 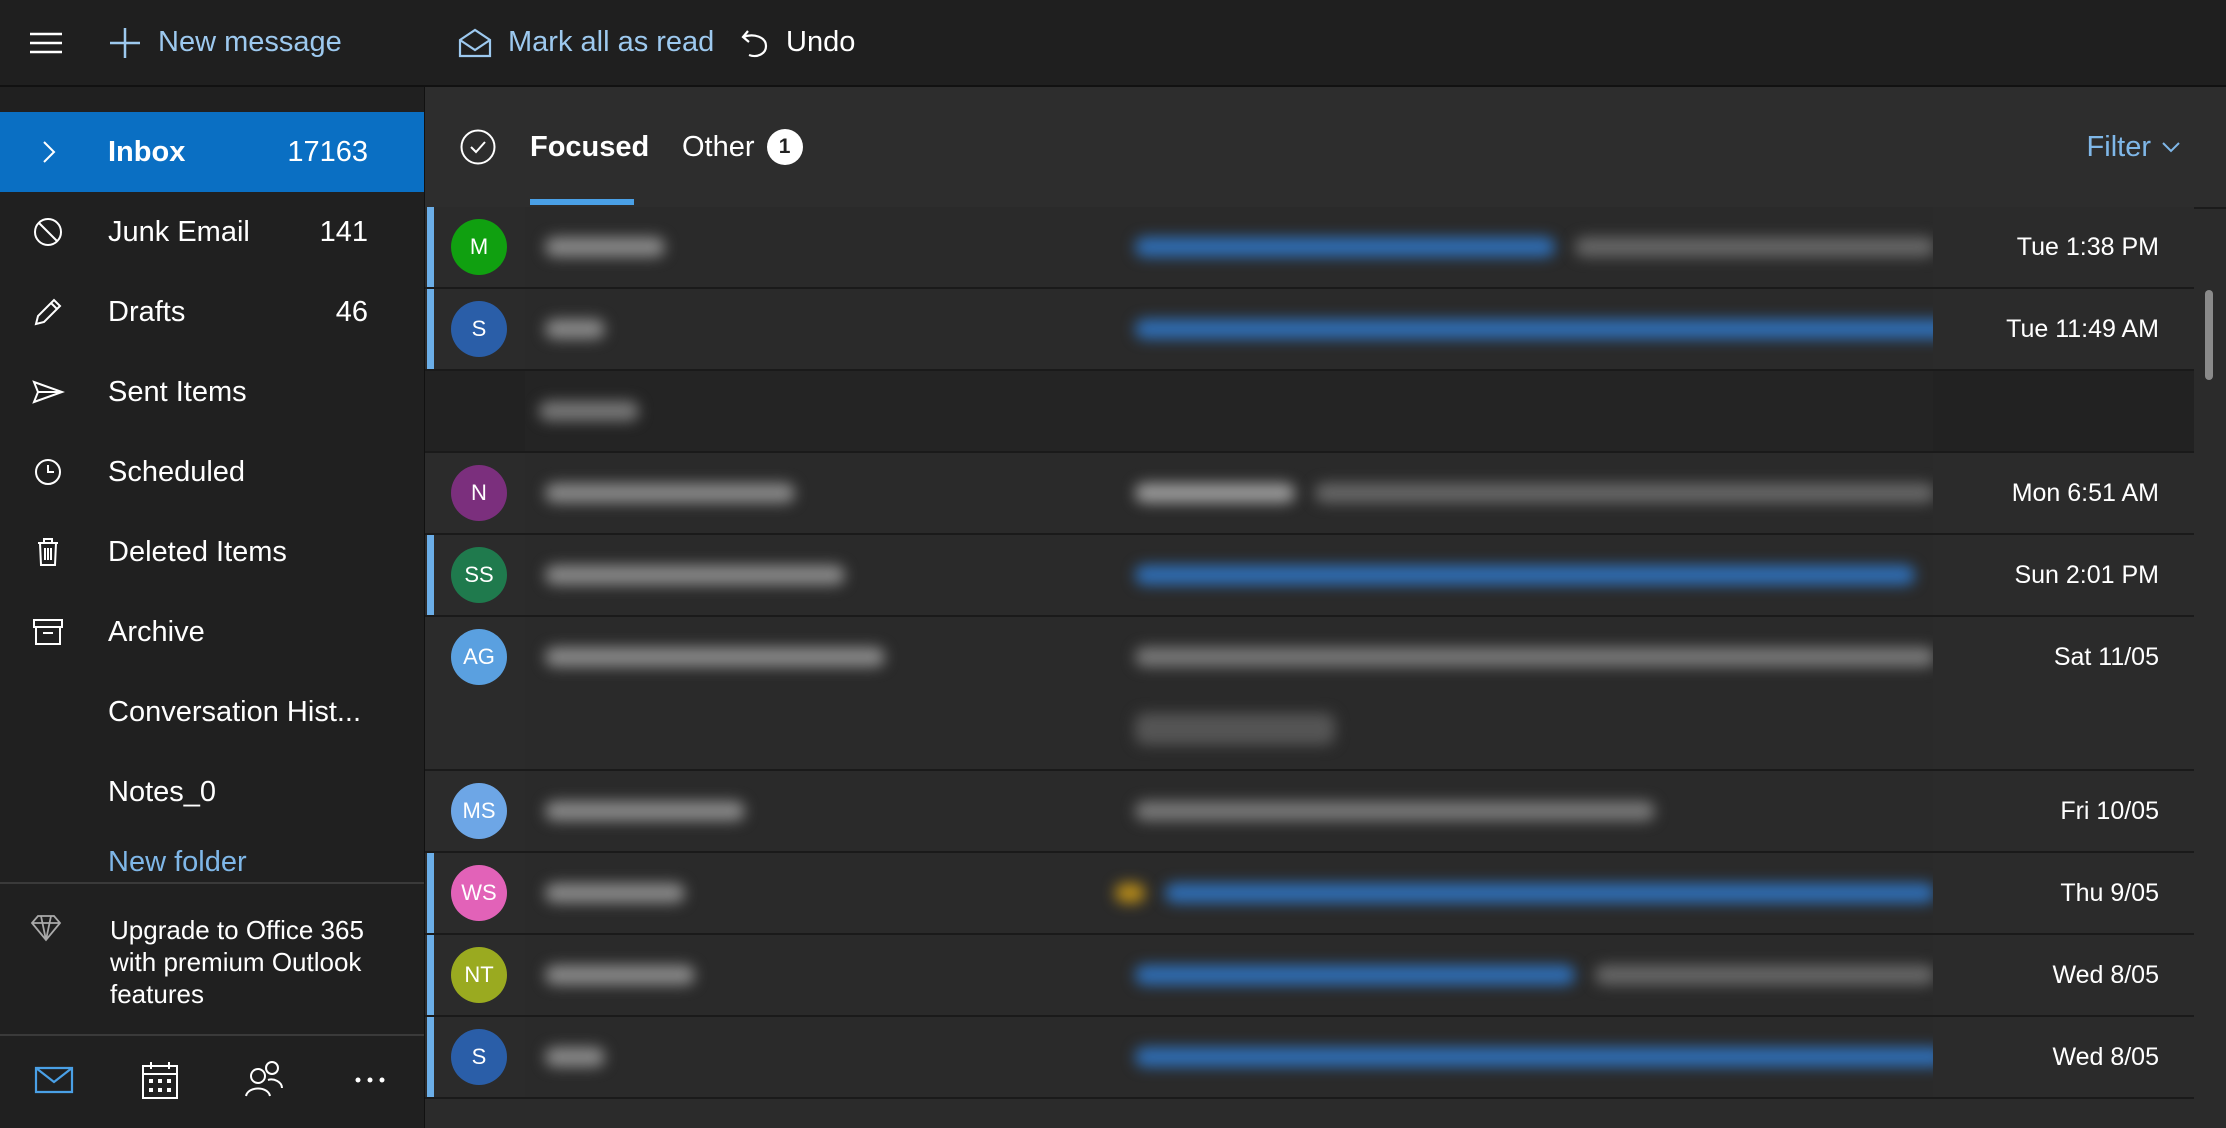 I want to click on table-row: SS Sun 2:01 PM, so click(x=1309, y=576).